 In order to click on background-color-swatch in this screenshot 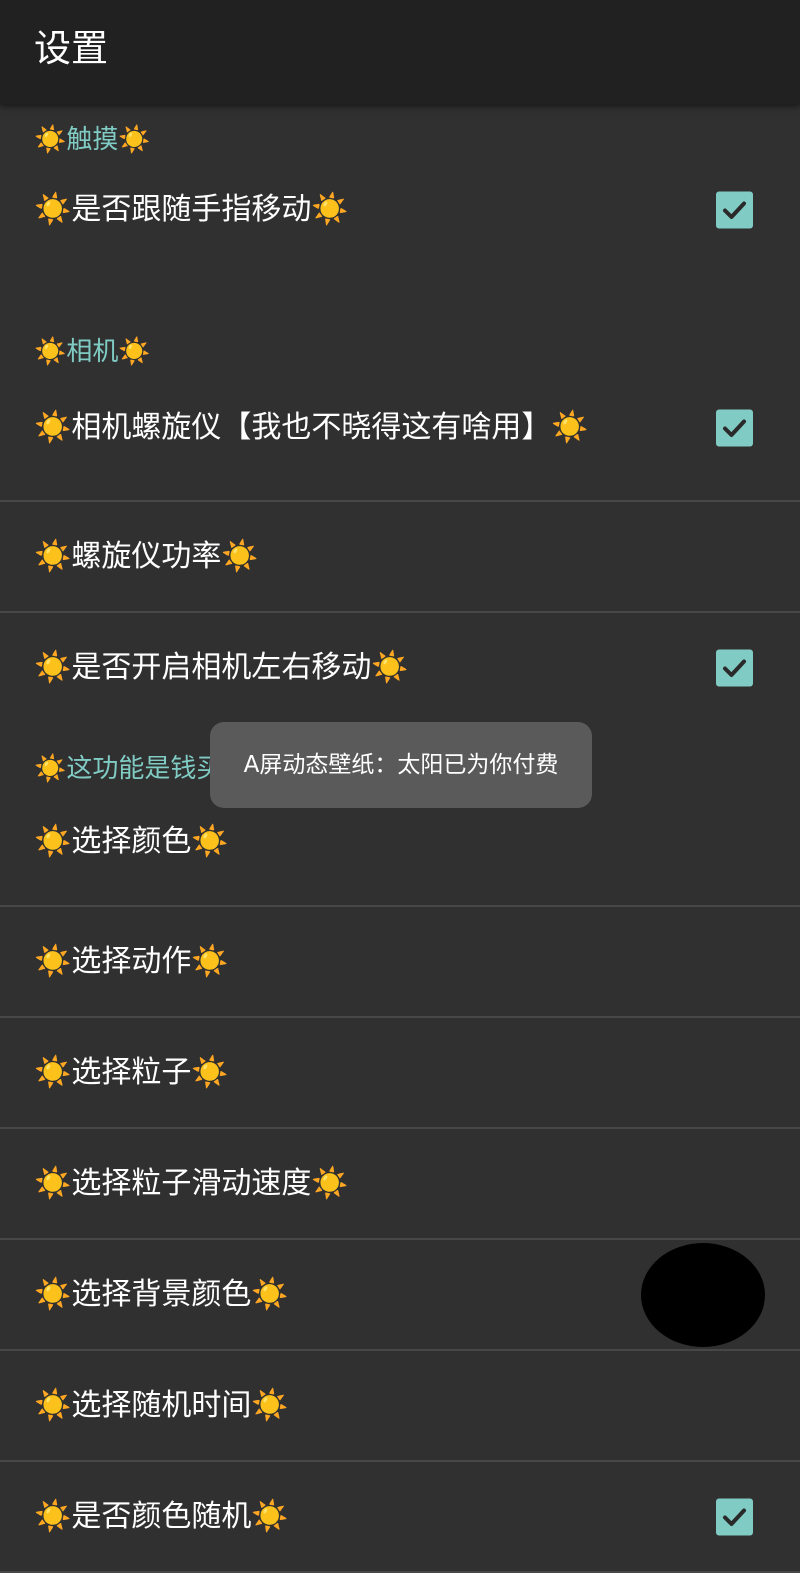, I will do `click(703, 1294)`.